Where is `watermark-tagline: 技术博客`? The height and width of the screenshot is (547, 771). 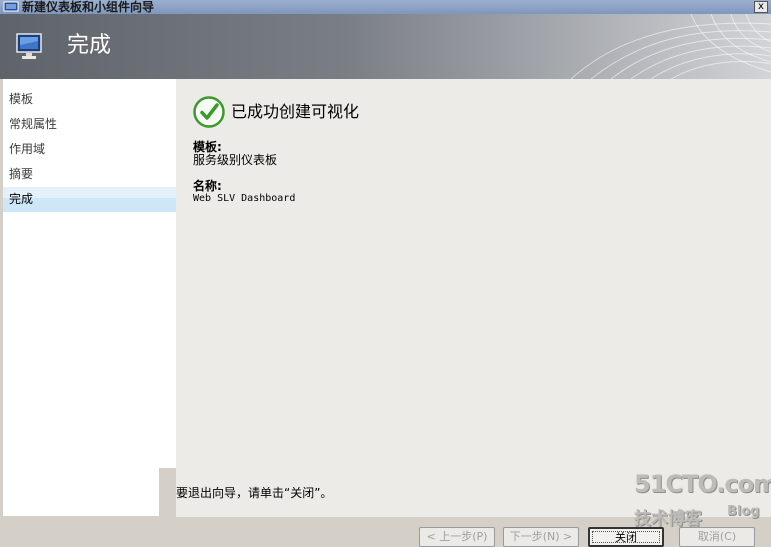
watermark-tagline: 技术博客 is located at coordinates (668, 519).